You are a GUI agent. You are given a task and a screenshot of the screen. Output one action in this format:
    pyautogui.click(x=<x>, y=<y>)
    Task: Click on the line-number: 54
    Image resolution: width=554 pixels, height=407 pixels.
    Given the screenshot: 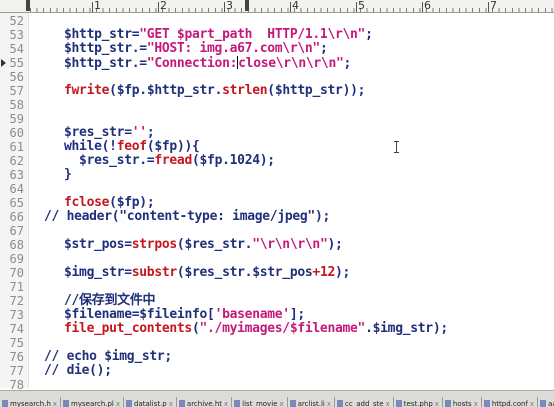 What is the action you would take?
    pyautogui.click(x=16, y=49)
    